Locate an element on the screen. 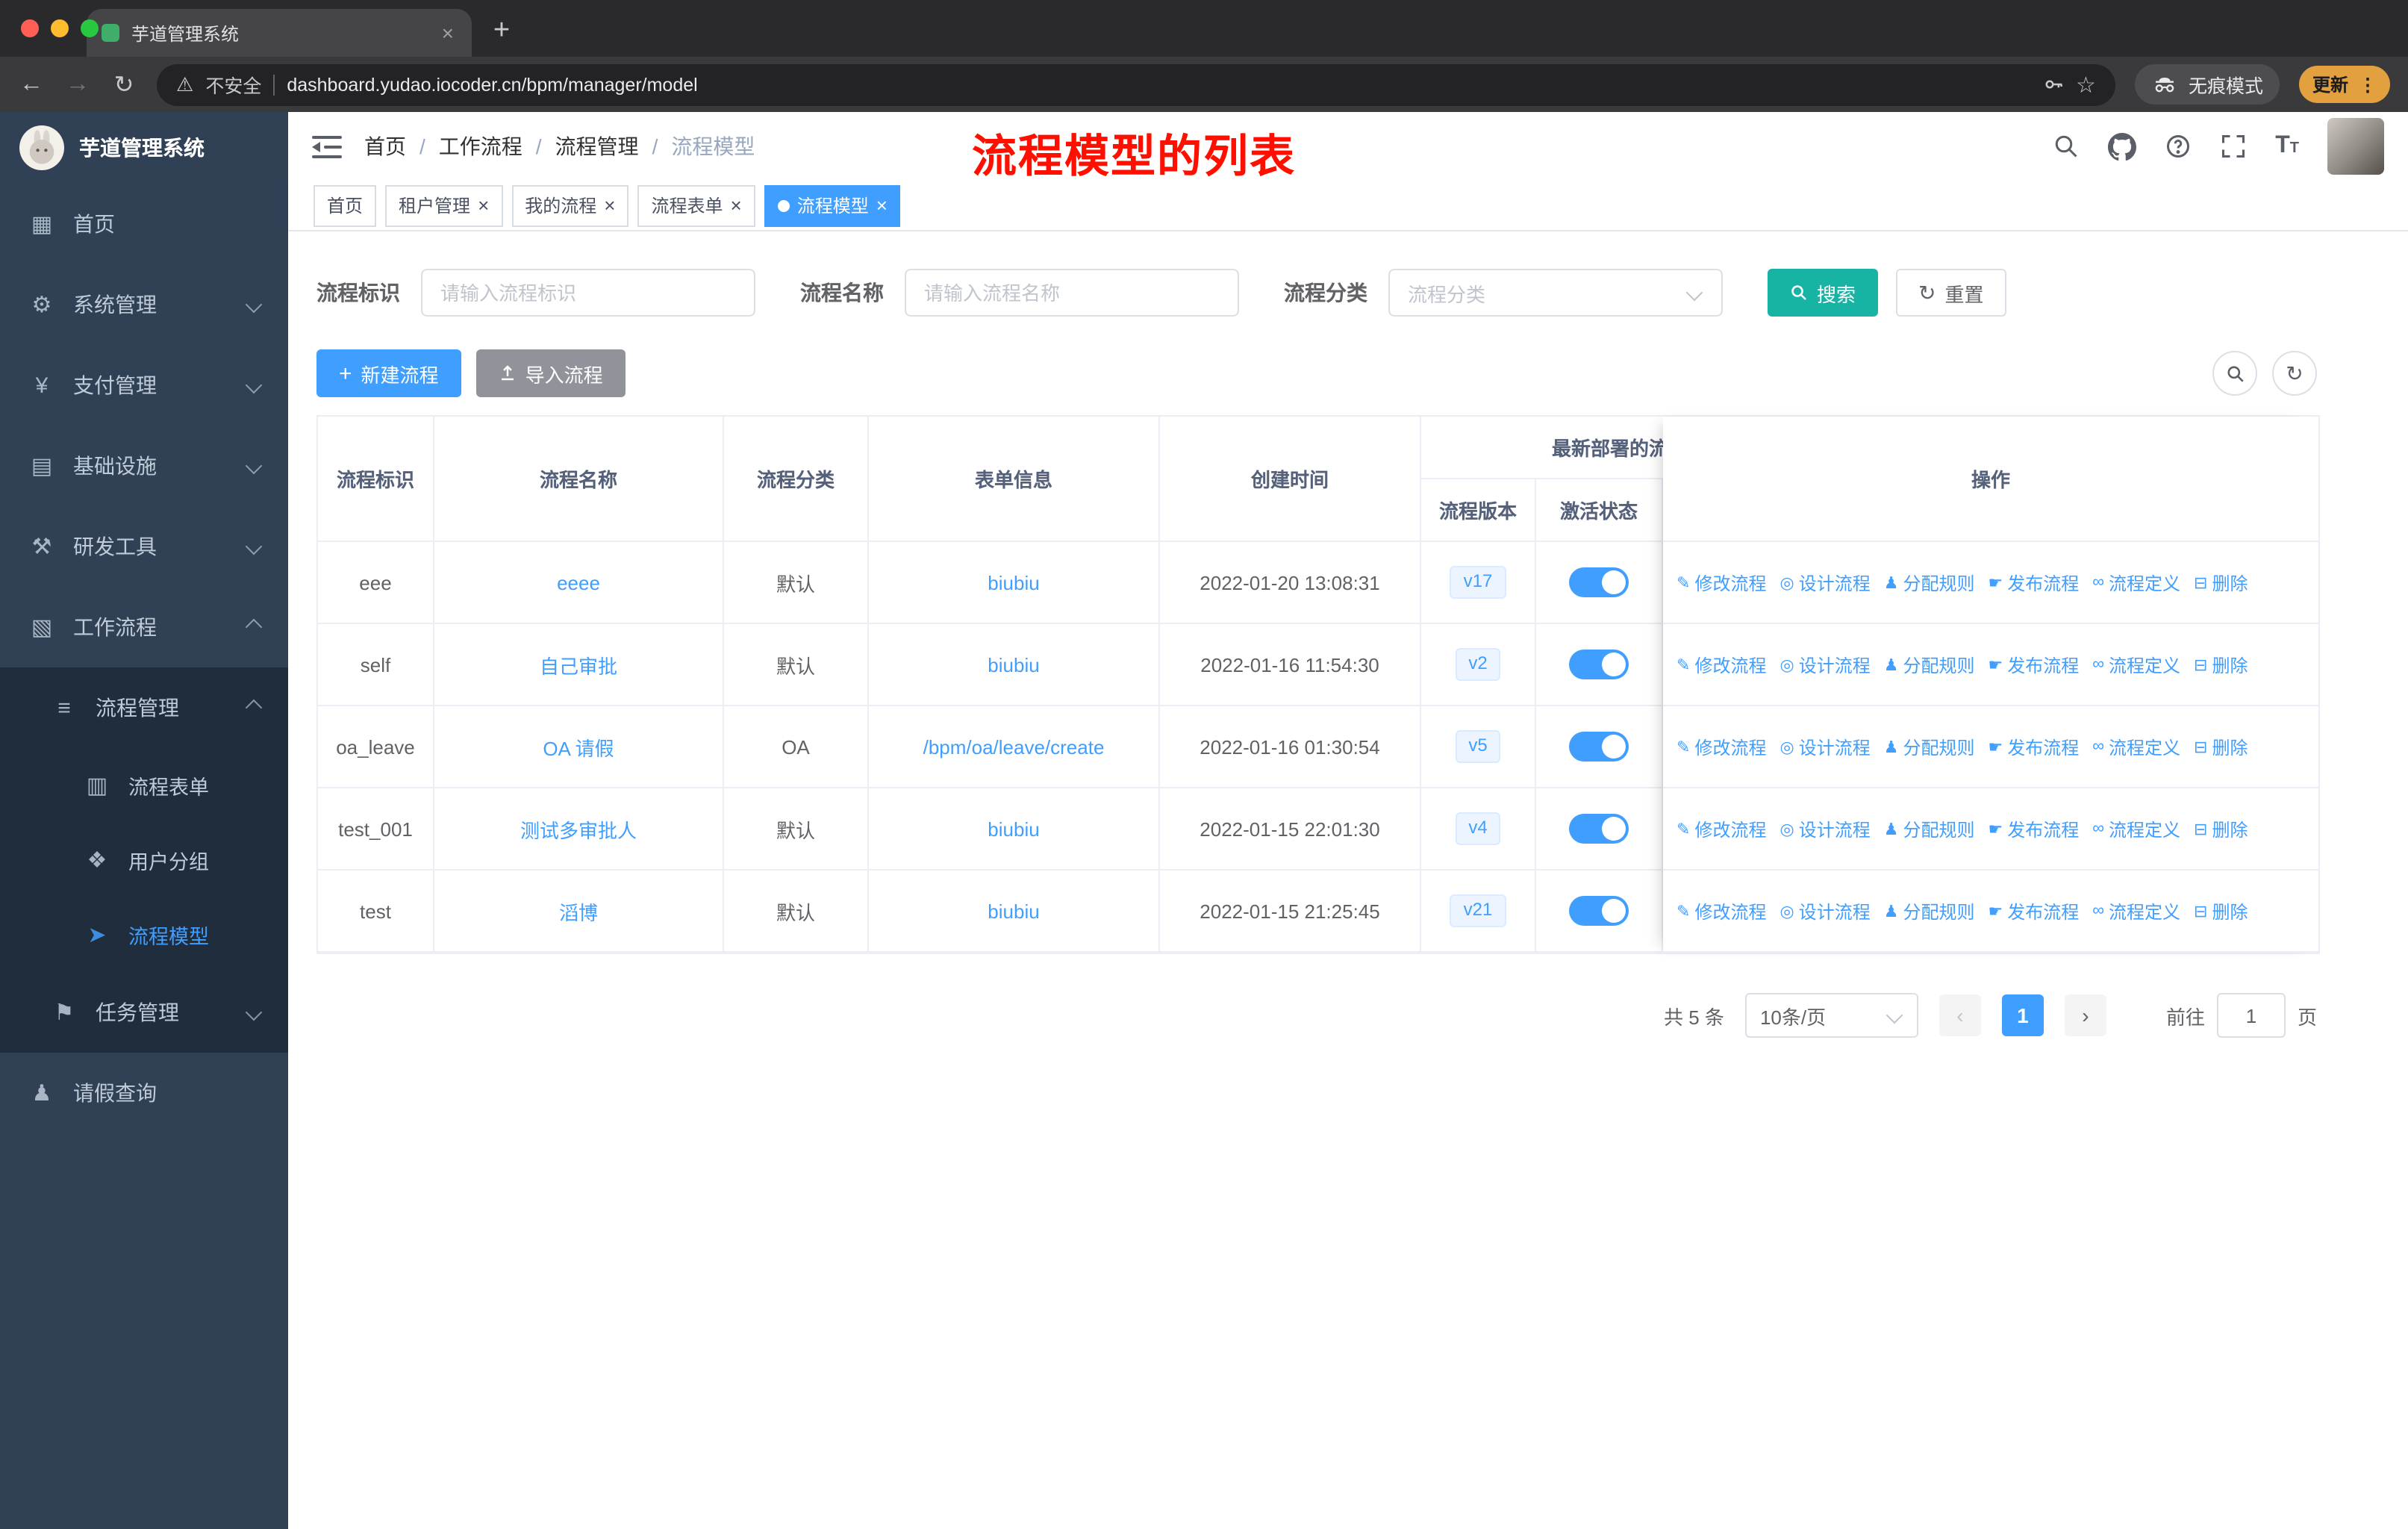  process-name-link: 测试多审批人 is located at coordinates (578, 829).